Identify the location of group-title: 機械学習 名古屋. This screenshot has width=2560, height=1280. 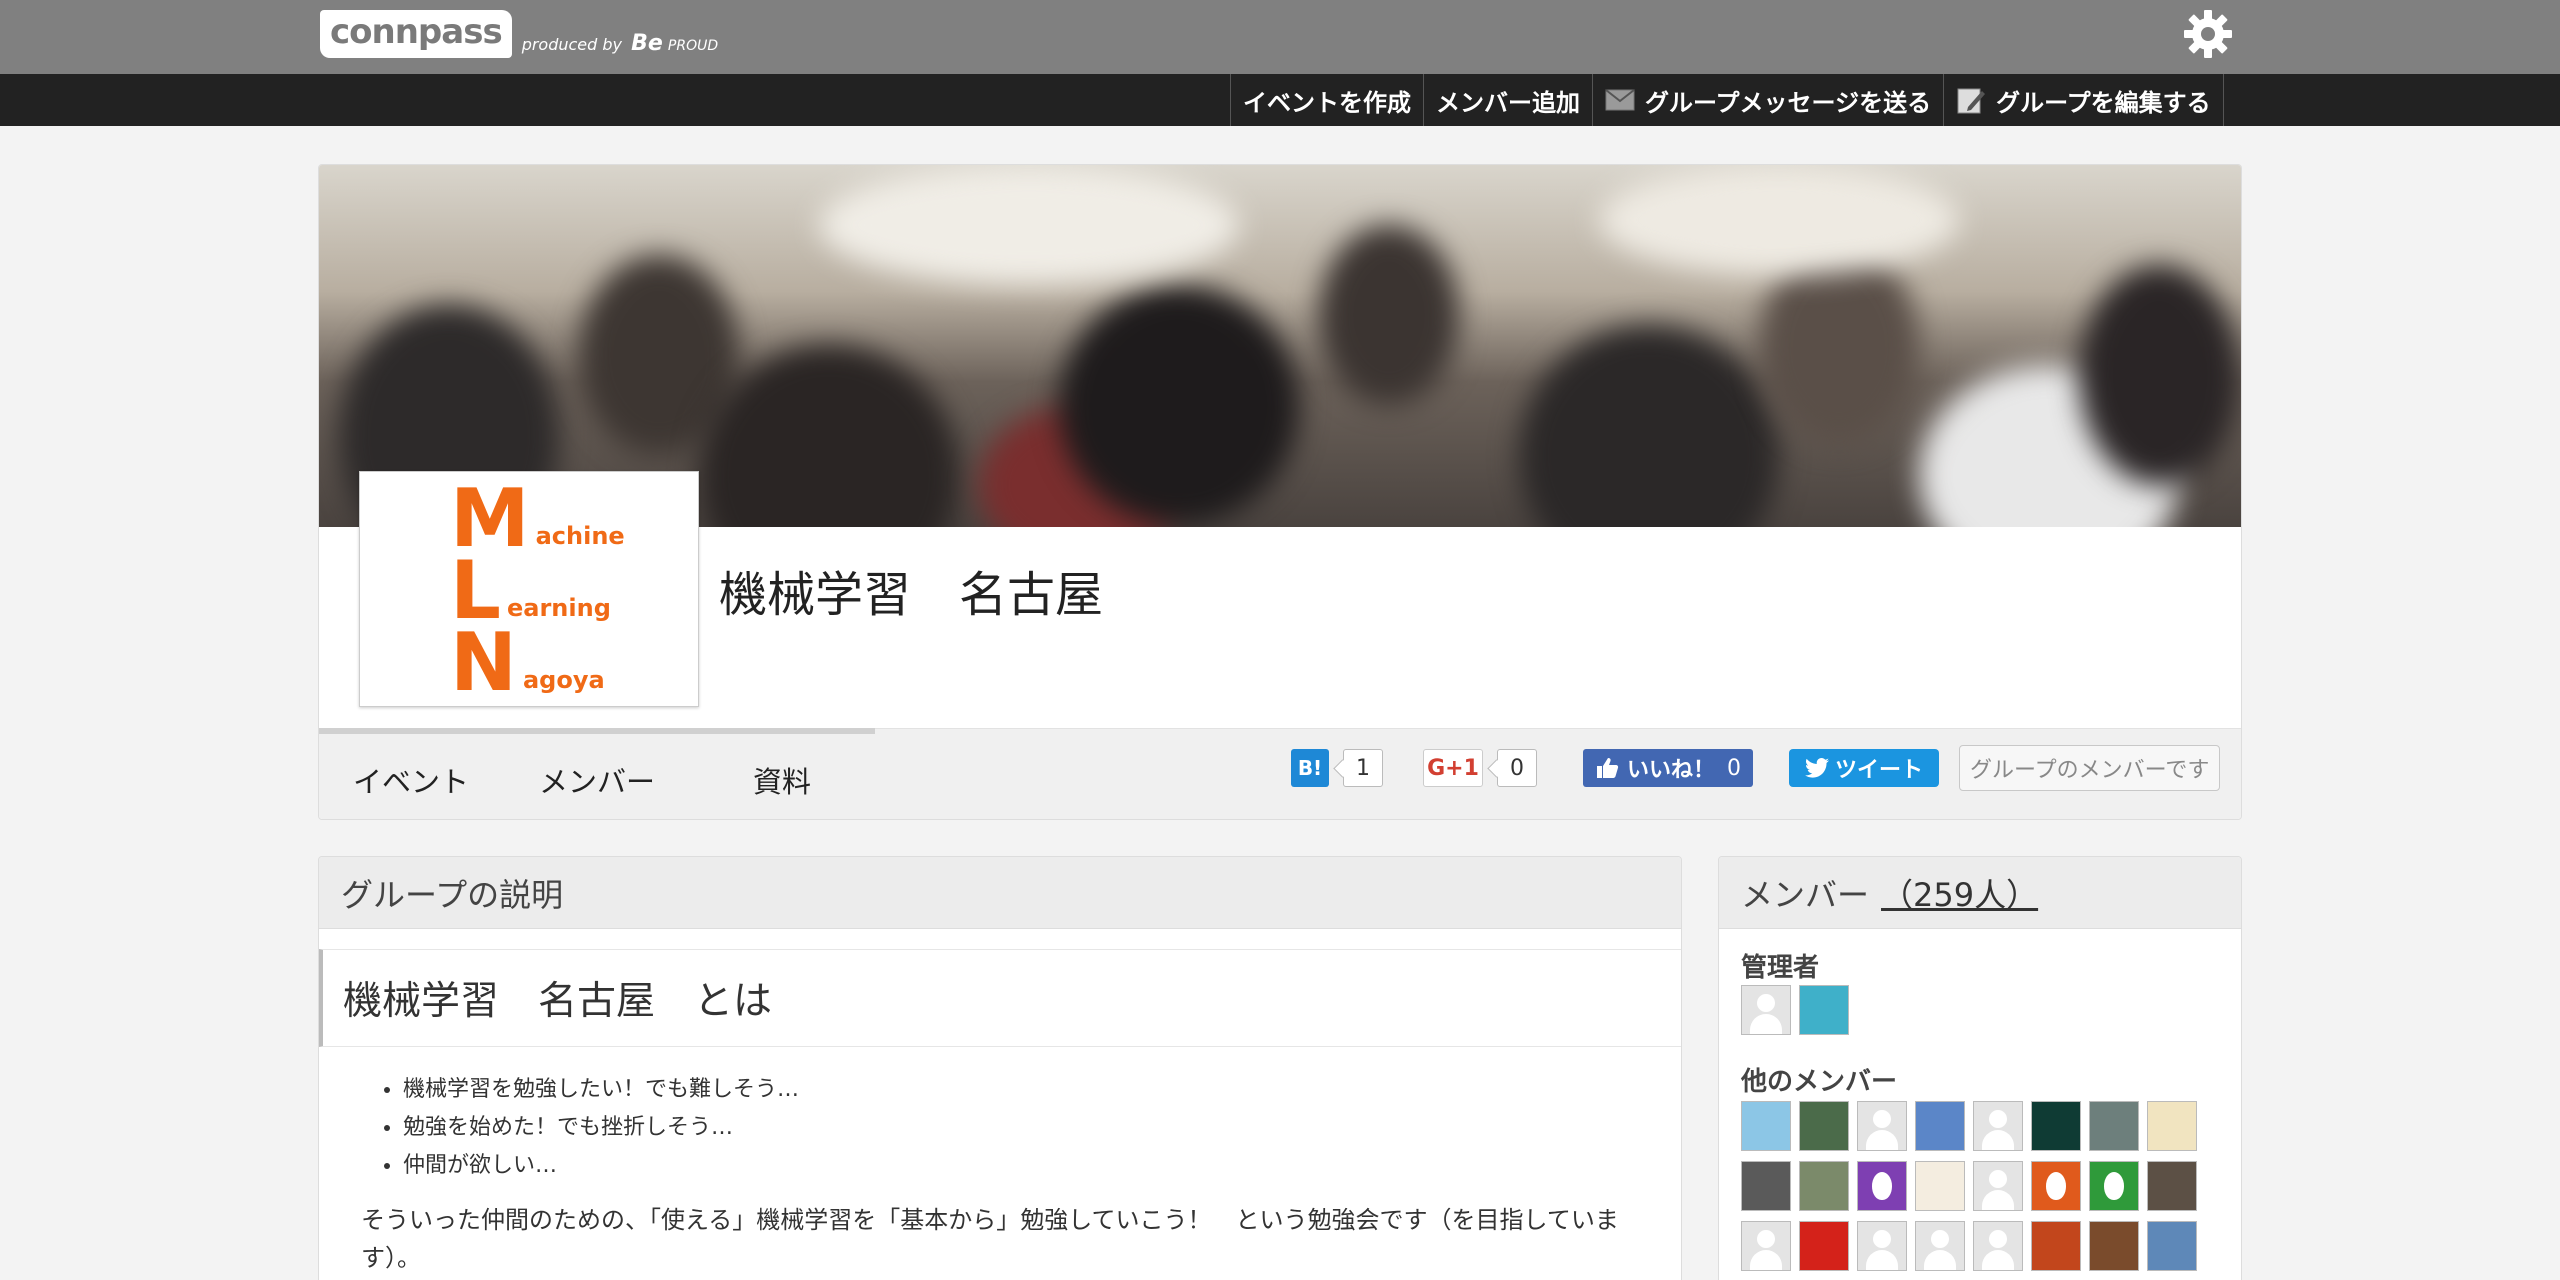
(911, 595).